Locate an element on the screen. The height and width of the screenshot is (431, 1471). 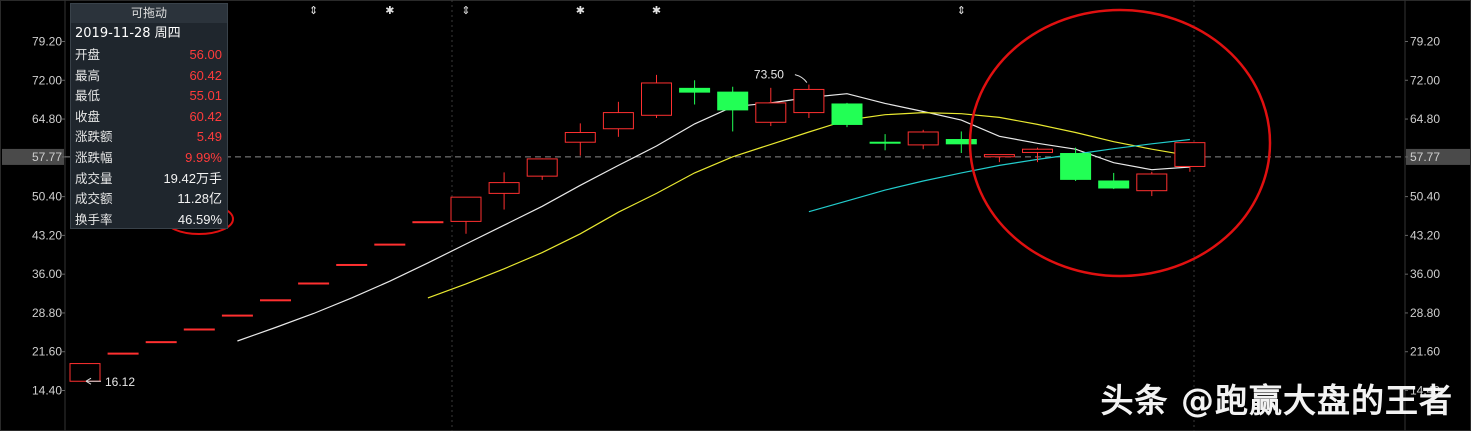
y-tick-right: 50.40 is located at coordinates (1425, 197).